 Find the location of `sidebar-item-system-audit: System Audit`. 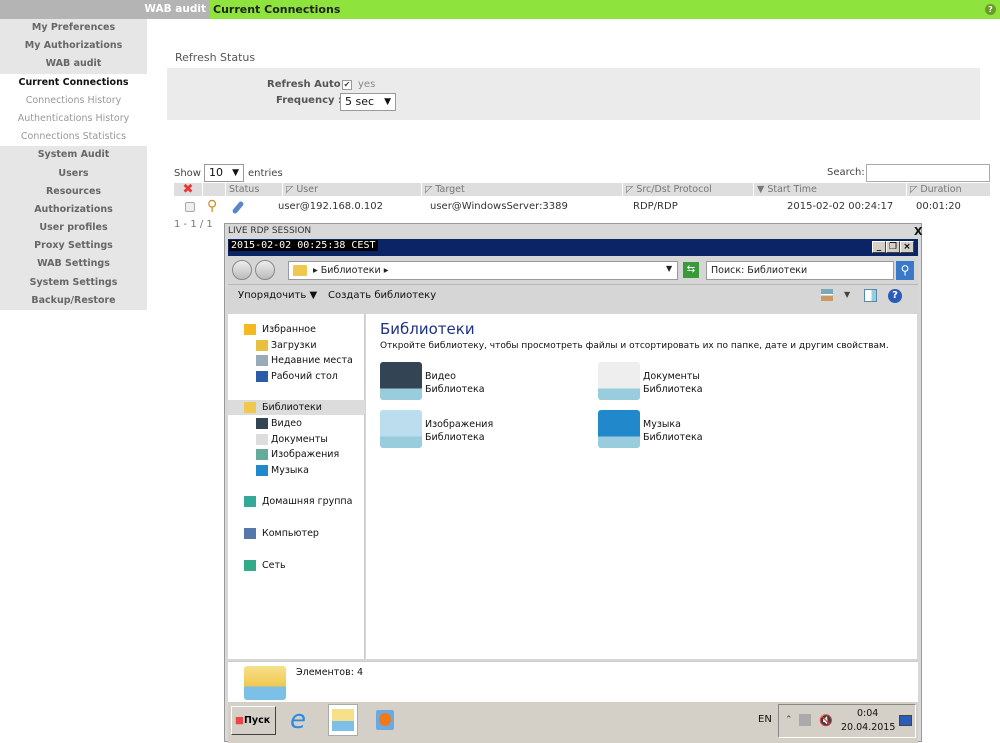

sidebar-item-system-audit: System Audit is located at coordinates (73, 155).